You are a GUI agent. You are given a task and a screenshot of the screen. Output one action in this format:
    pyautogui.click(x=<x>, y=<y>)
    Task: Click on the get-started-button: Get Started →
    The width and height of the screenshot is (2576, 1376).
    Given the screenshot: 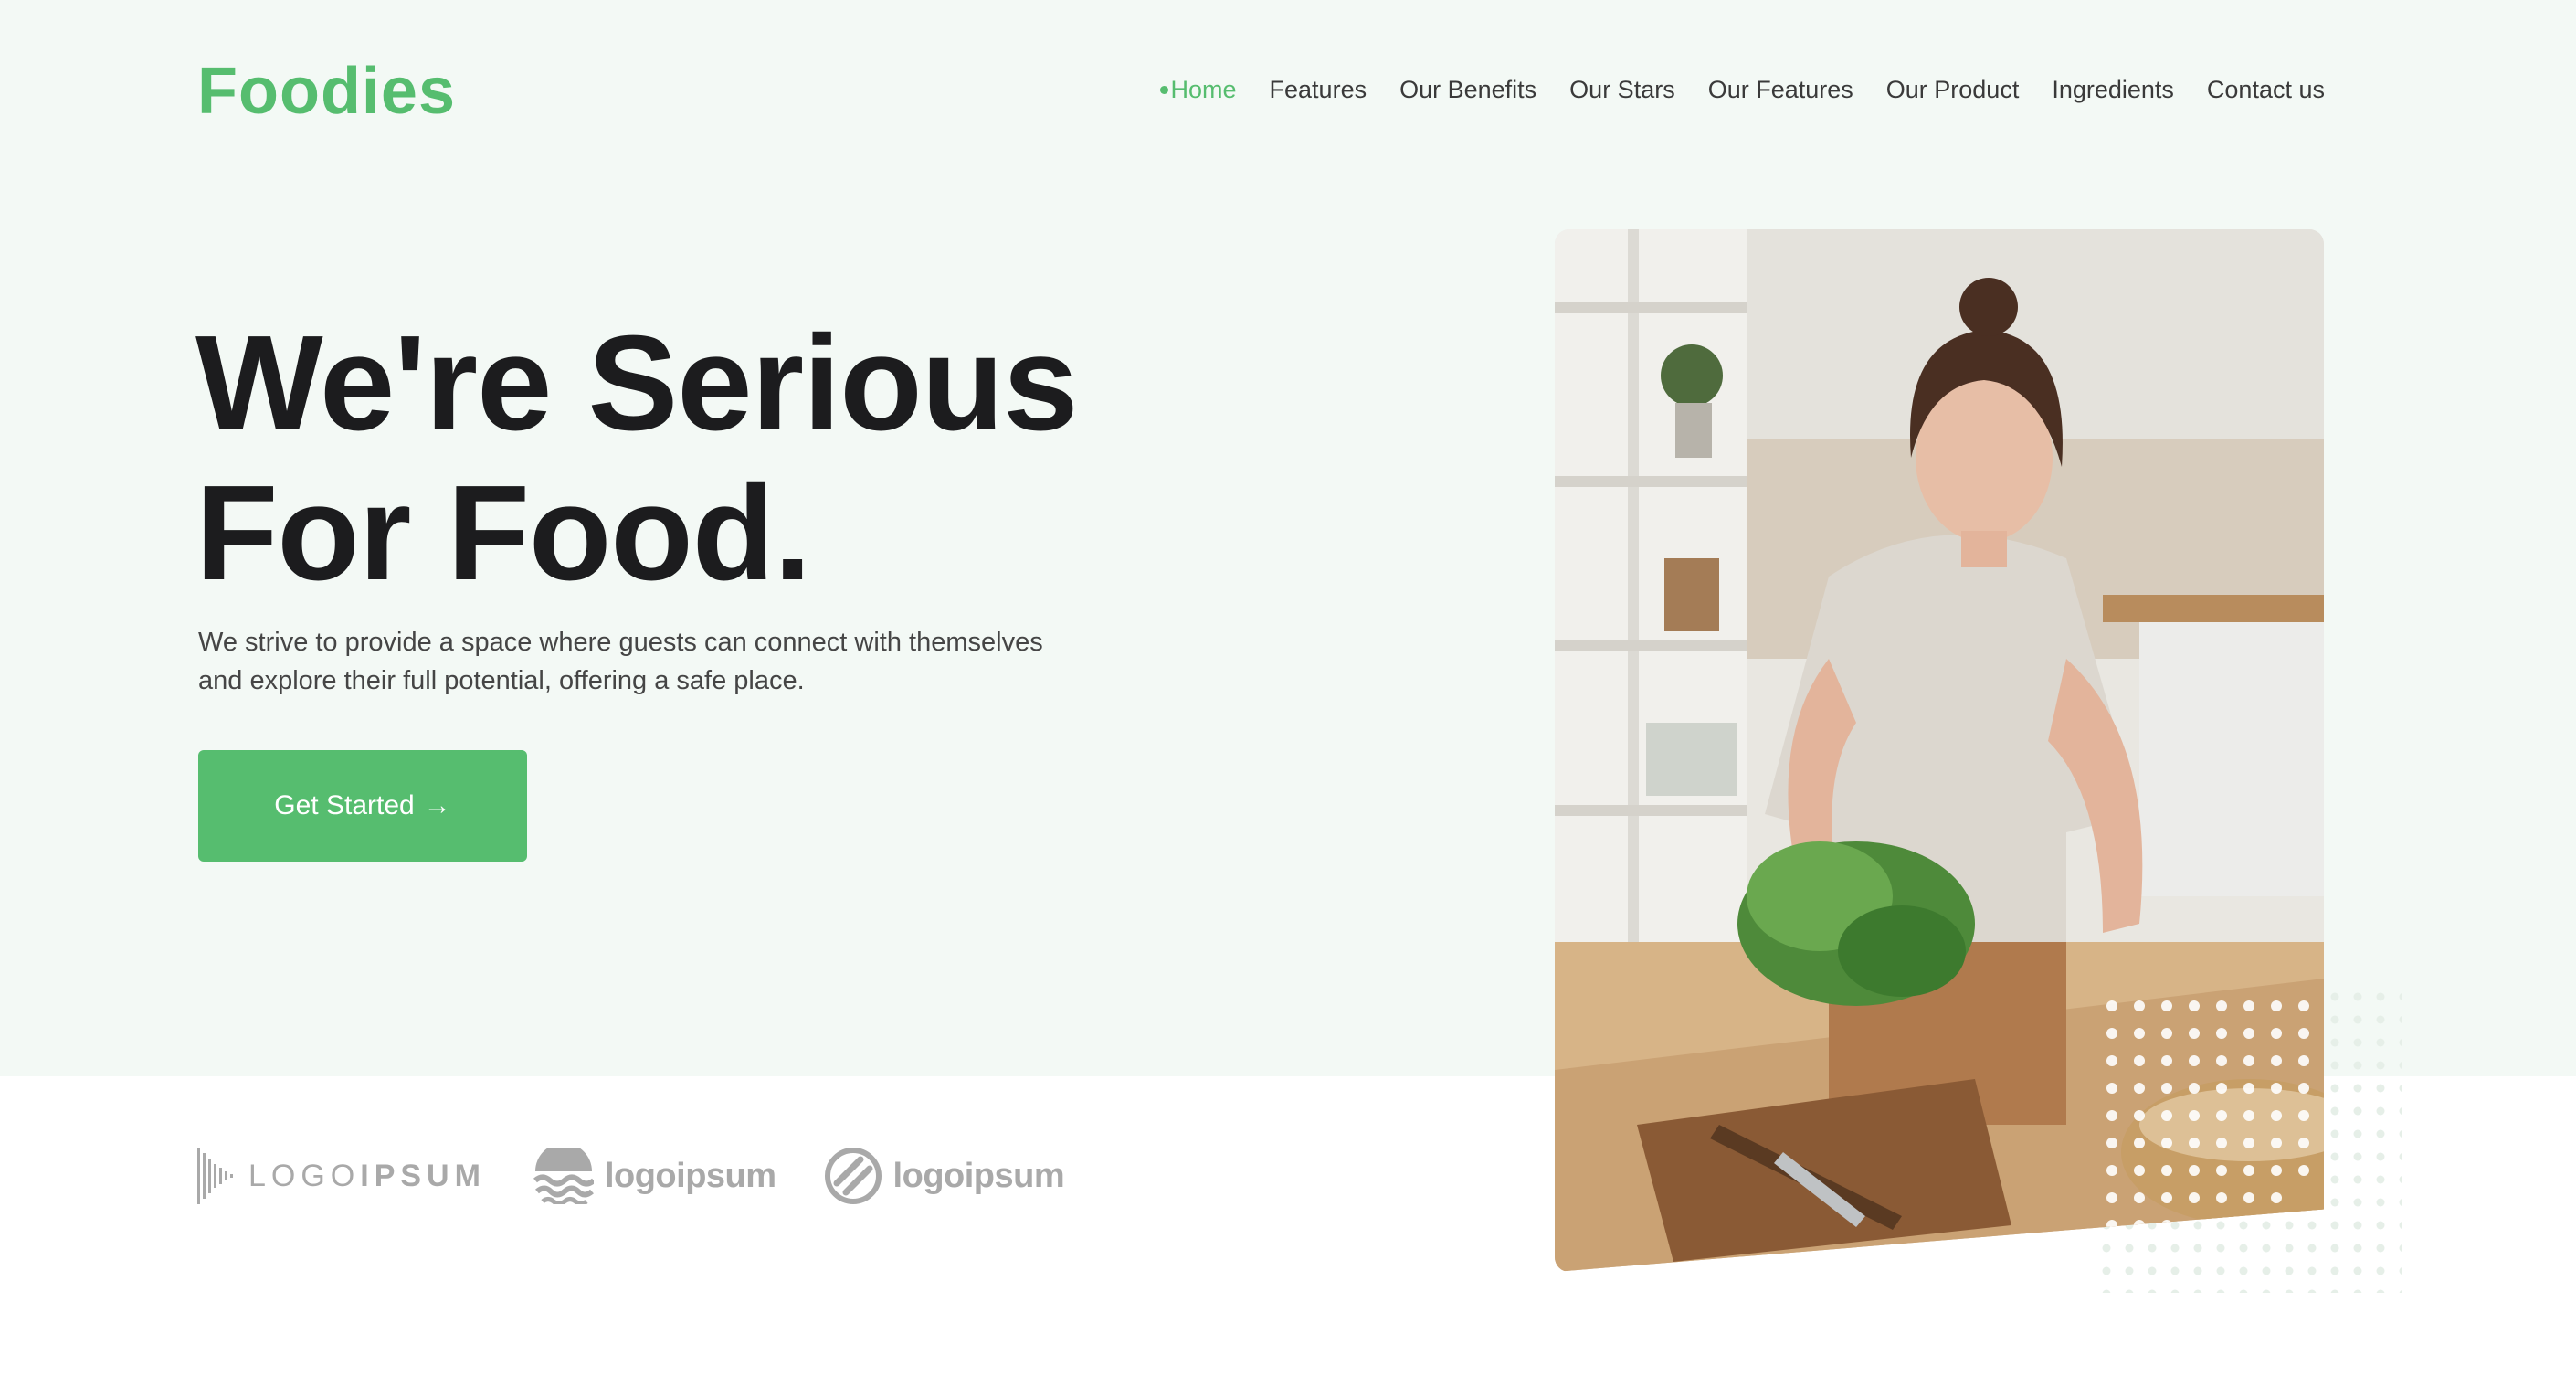 What is the action you would take?
    pyautogui.click(x=362, y=806)
    